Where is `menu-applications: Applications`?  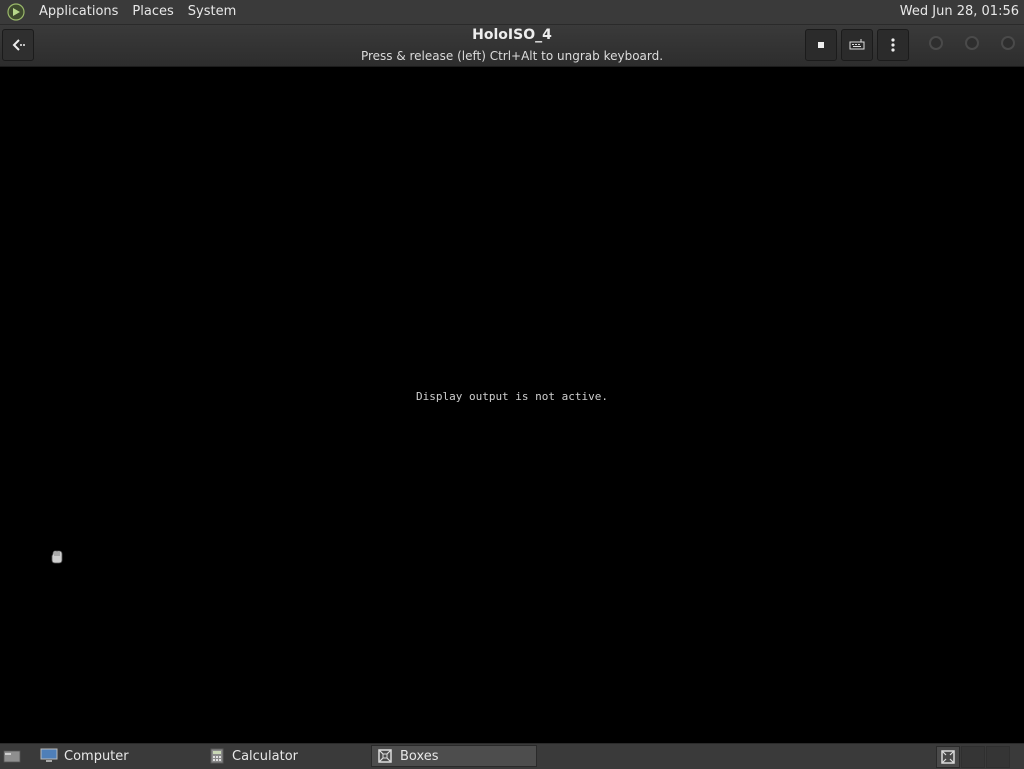
menu-applications: Applications is located at coordinates (78, 12).